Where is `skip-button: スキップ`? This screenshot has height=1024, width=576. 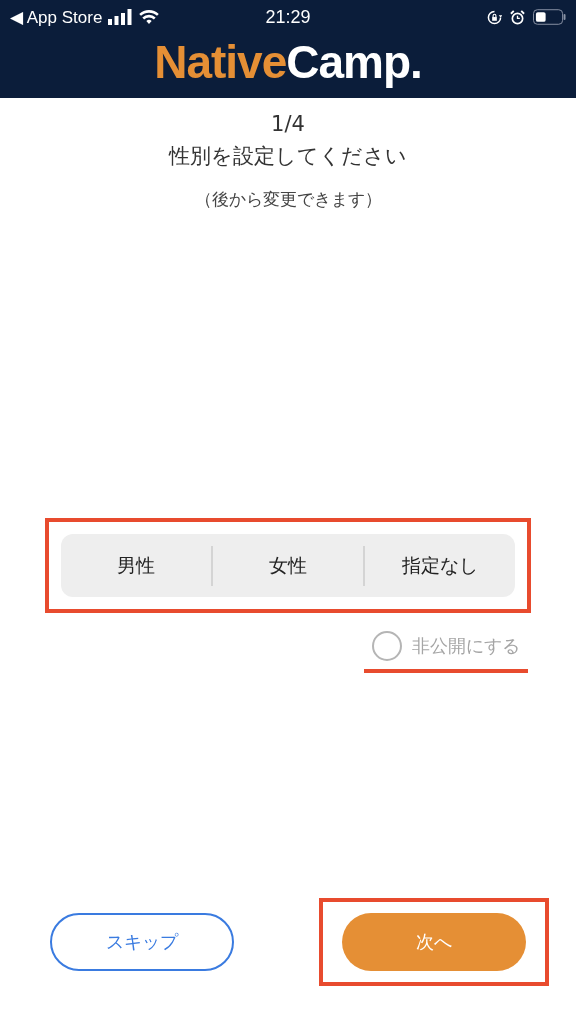 skip-button: スキップ is located at coordinates (142, 942).